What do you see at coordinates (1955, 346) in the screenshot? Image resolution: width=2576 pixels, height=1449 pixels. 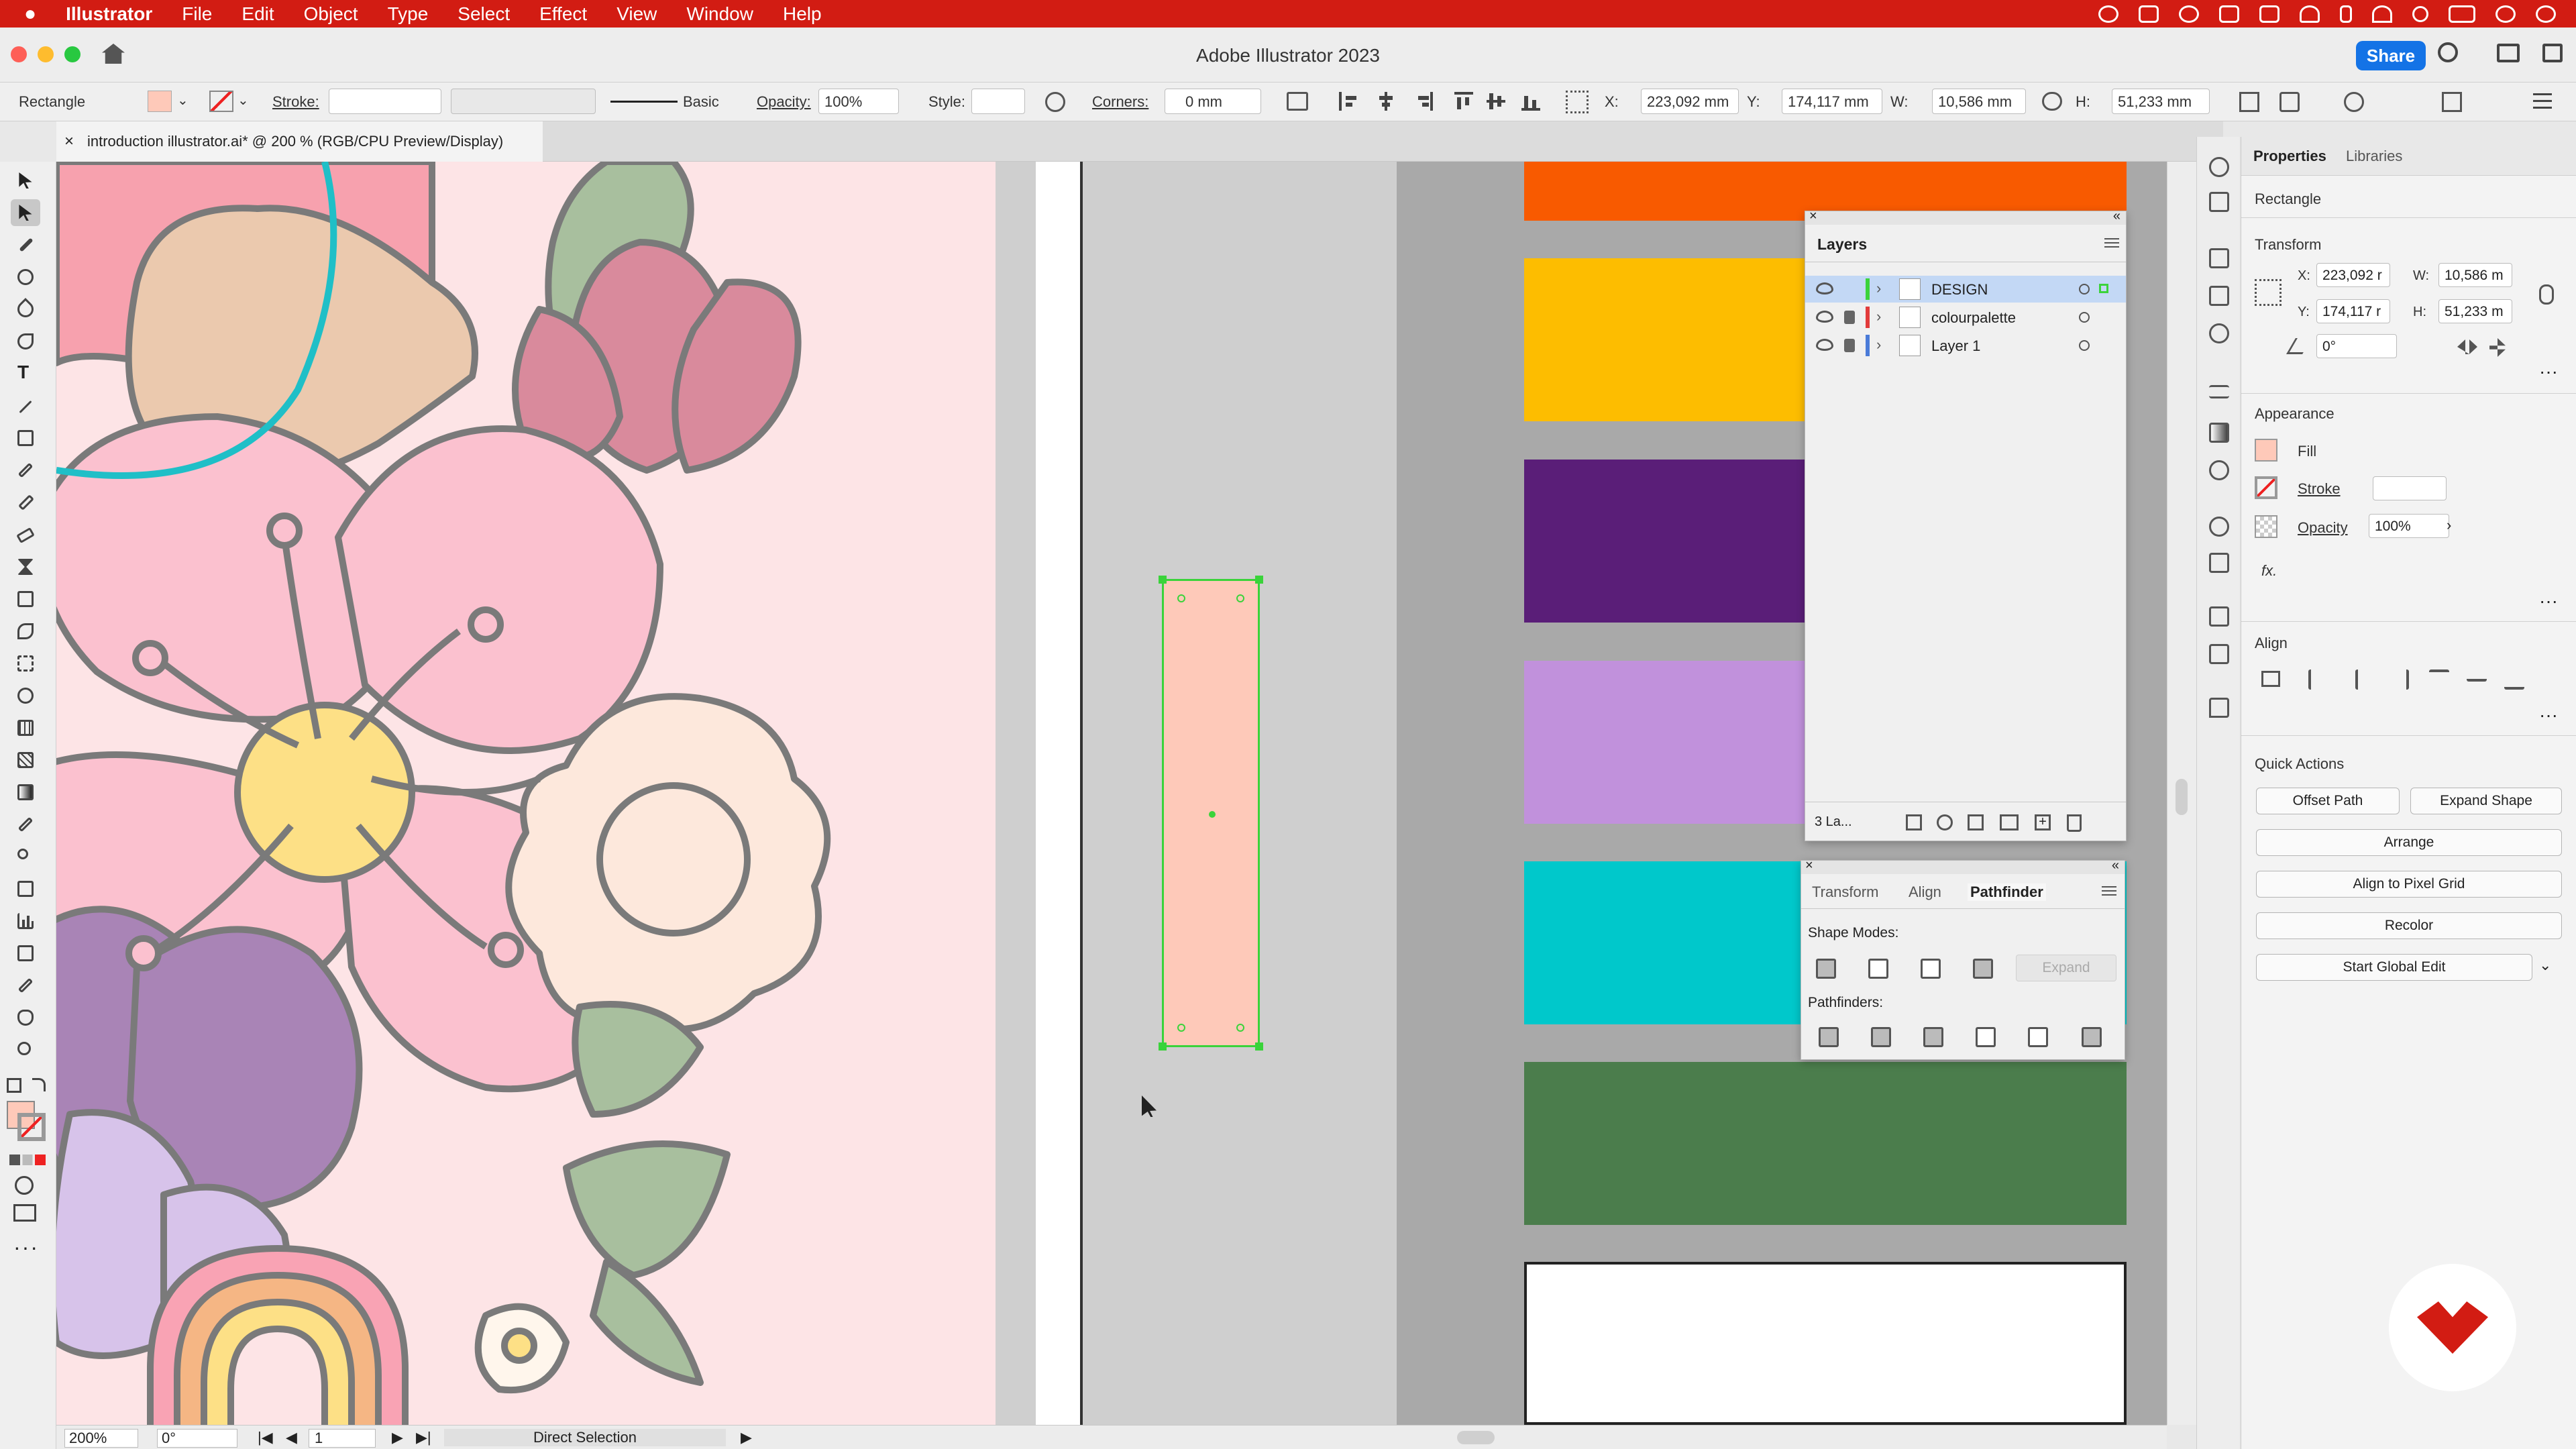 I see `layer-name: Layer 1` at bounding box center [1955, 346].